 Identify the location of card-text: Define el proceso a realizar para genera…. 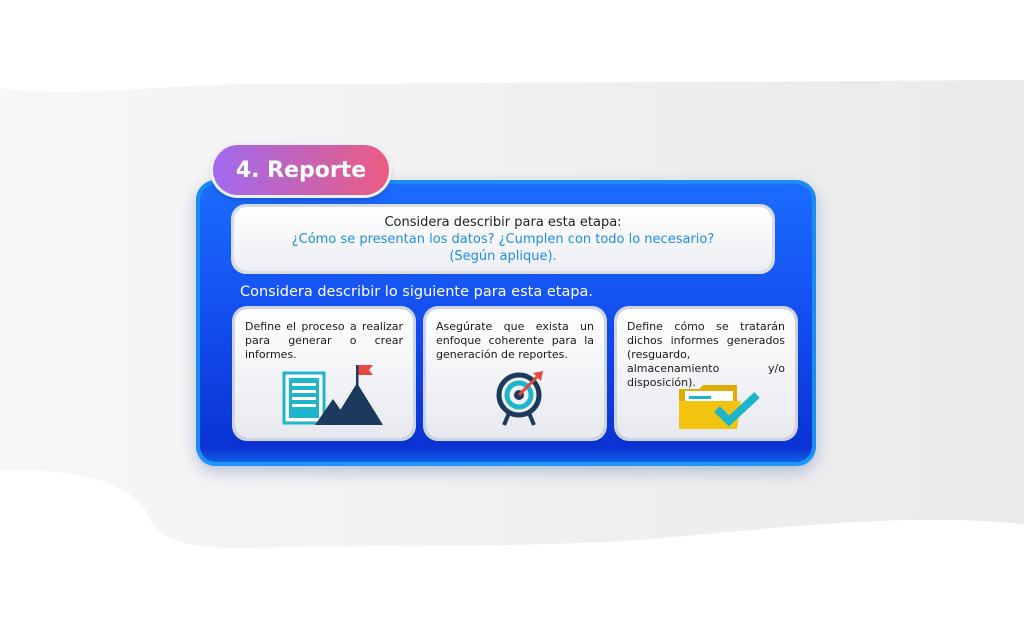
(324, 340).